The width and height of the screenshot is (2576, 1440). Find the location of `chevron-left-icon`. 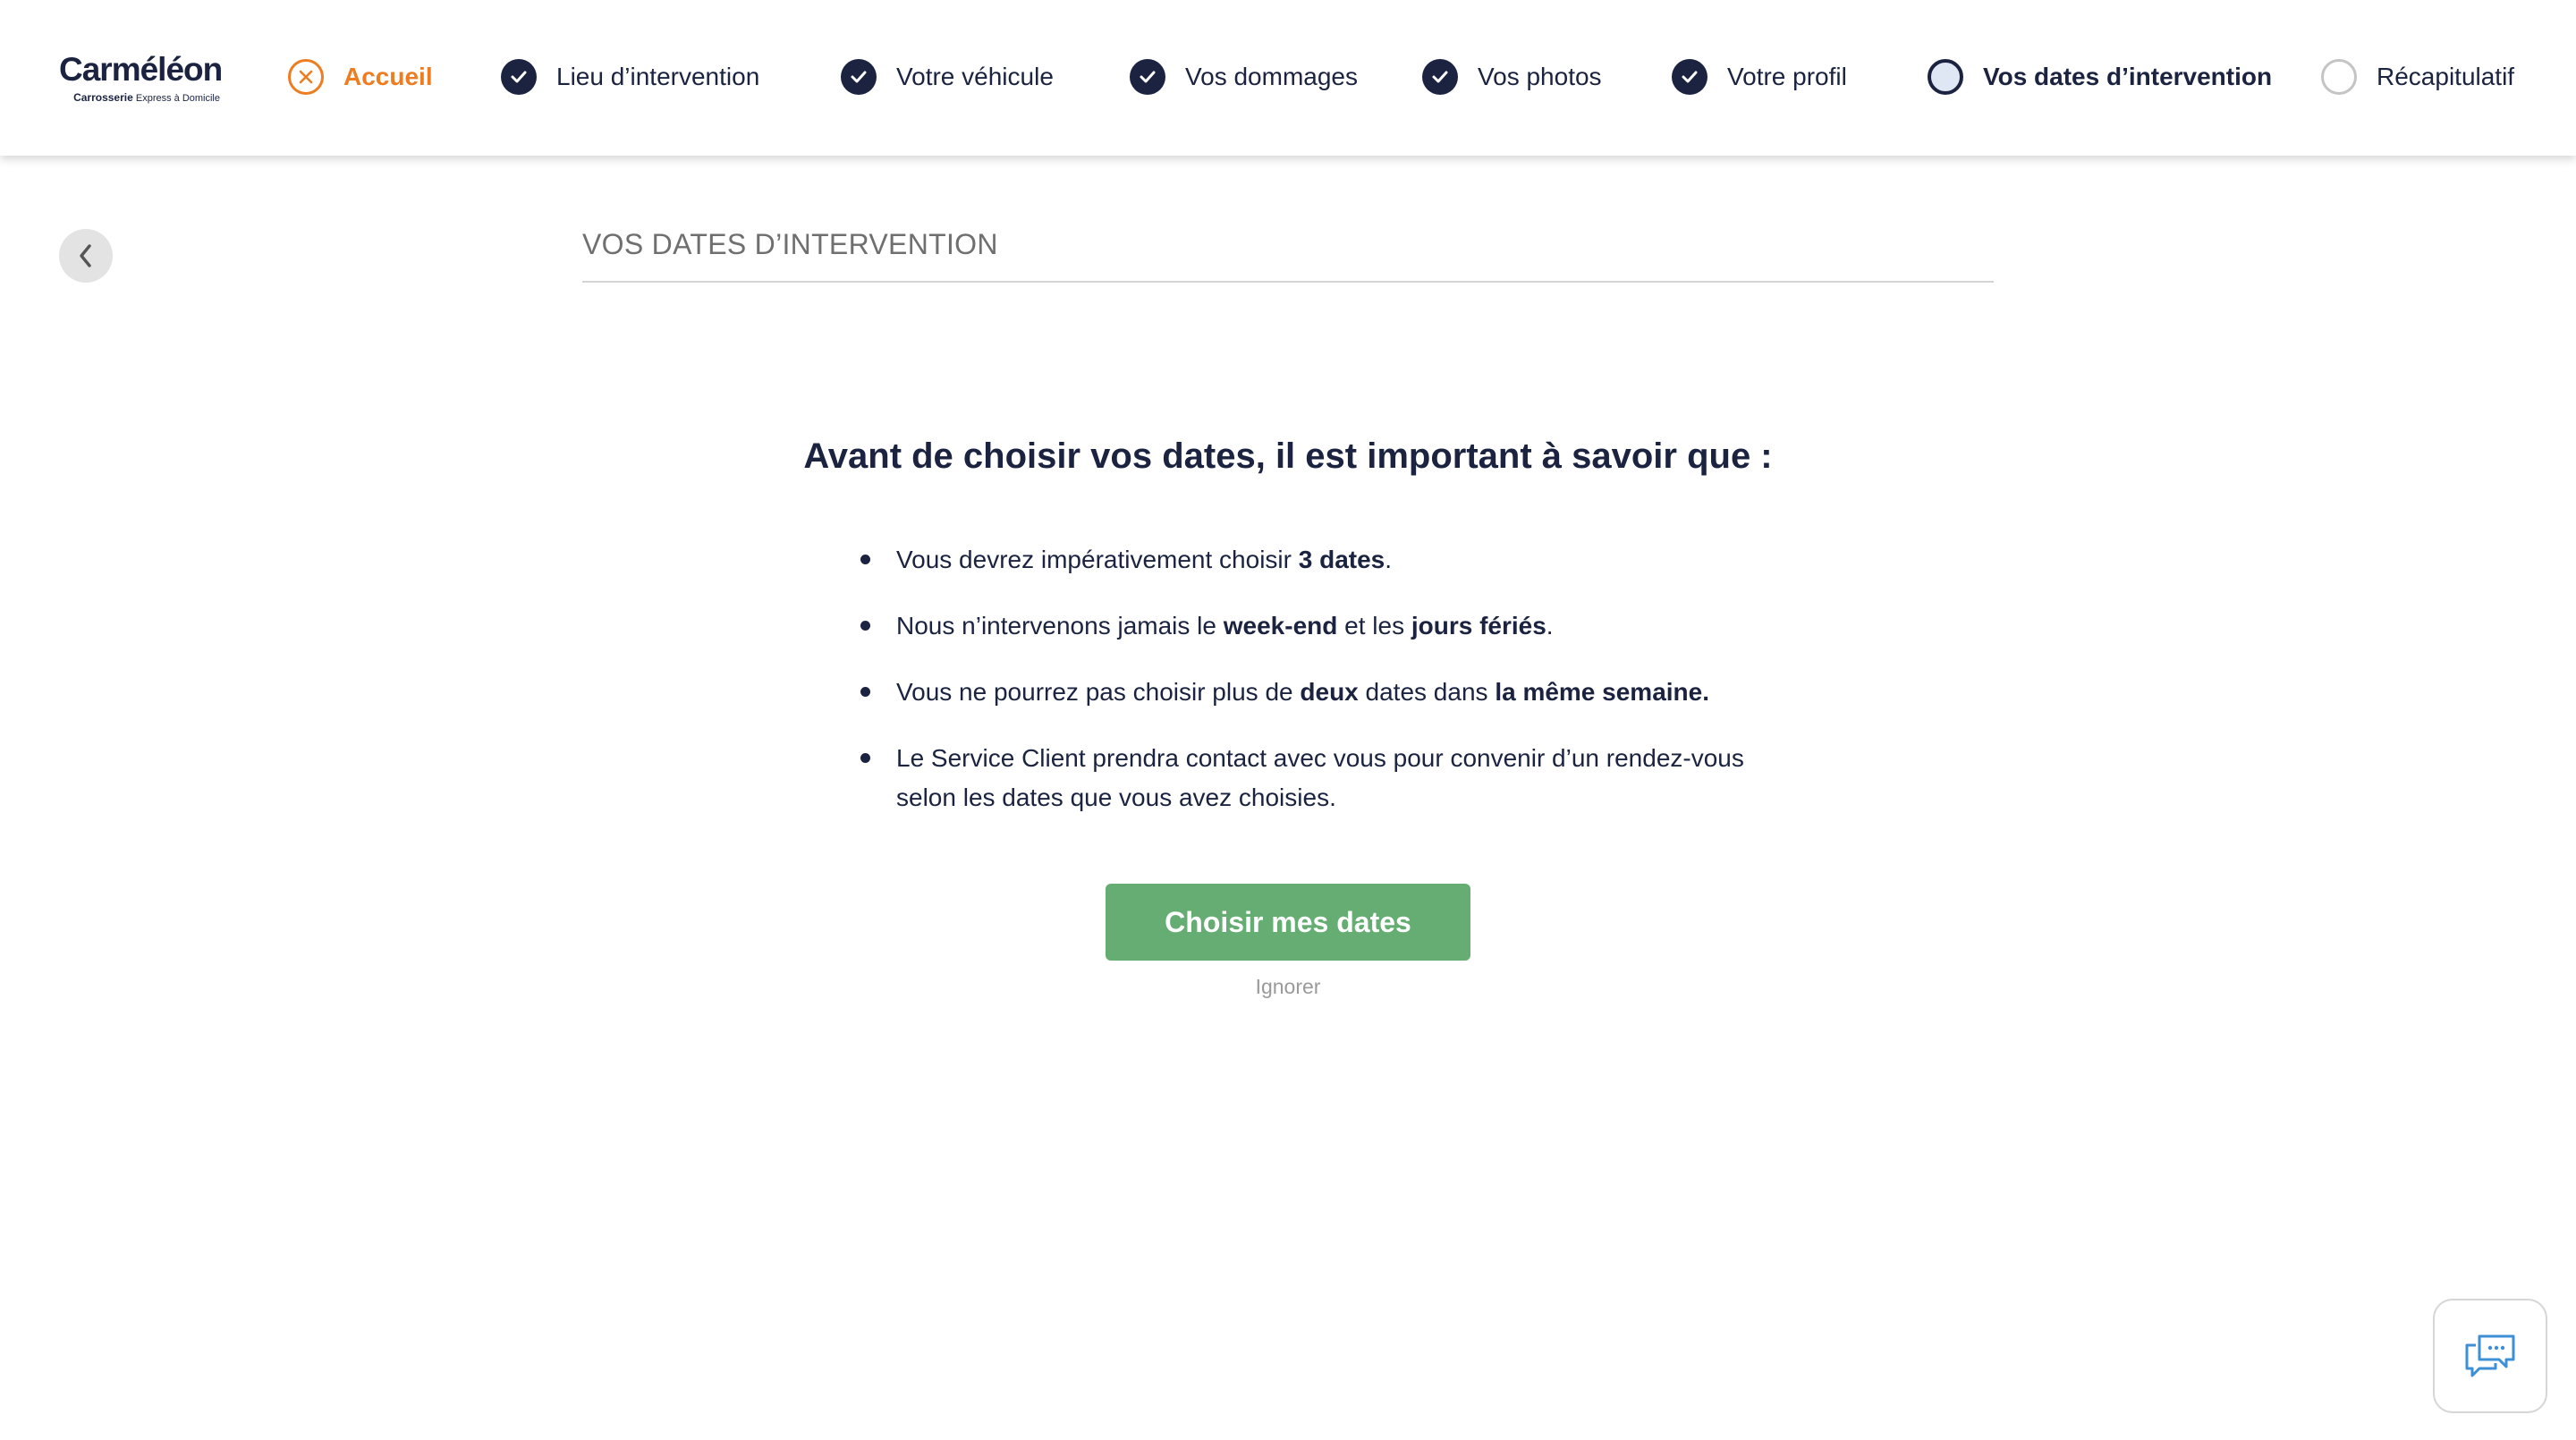

chevron-left-icon is located at coordinates (86, 256).